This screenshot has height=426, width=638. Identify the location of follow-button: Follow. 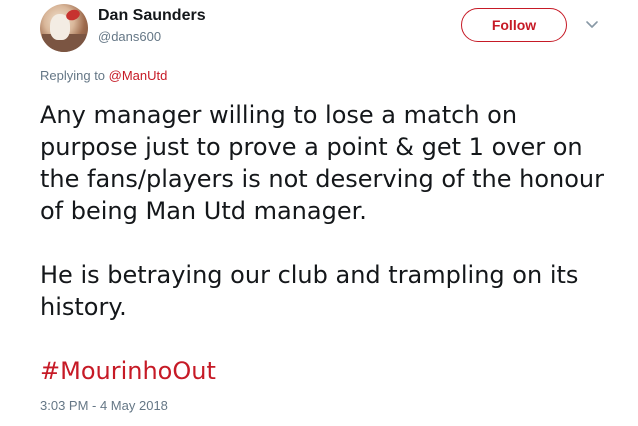
(514, 25).